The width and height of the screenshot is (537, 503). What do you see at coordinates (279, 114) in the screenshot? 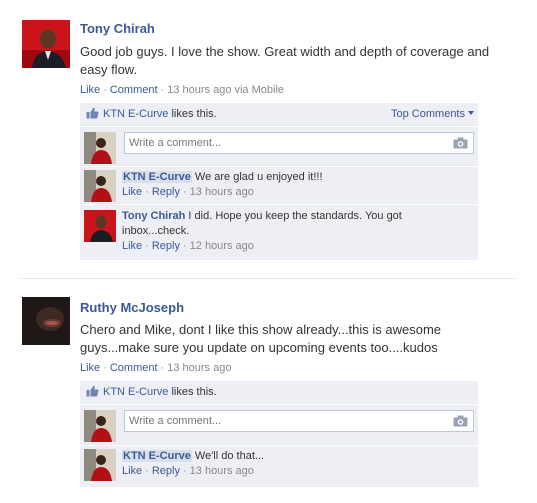
I see `likes-row: KTN E-Curve likes this. Top Comments` at bounding box center [279, 114].